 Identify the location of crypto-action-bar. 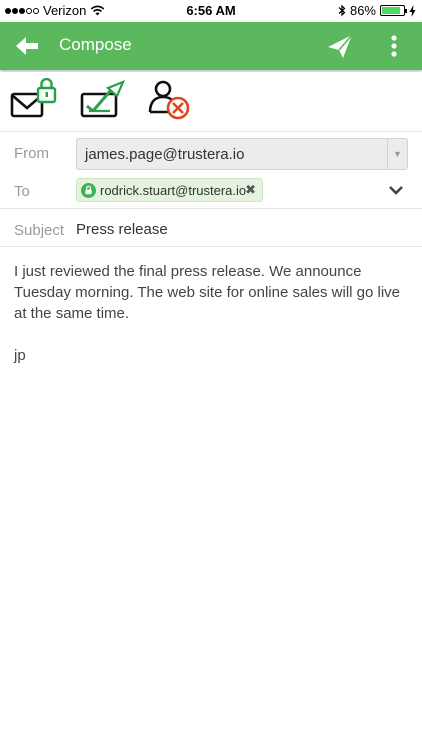
(211, 102).